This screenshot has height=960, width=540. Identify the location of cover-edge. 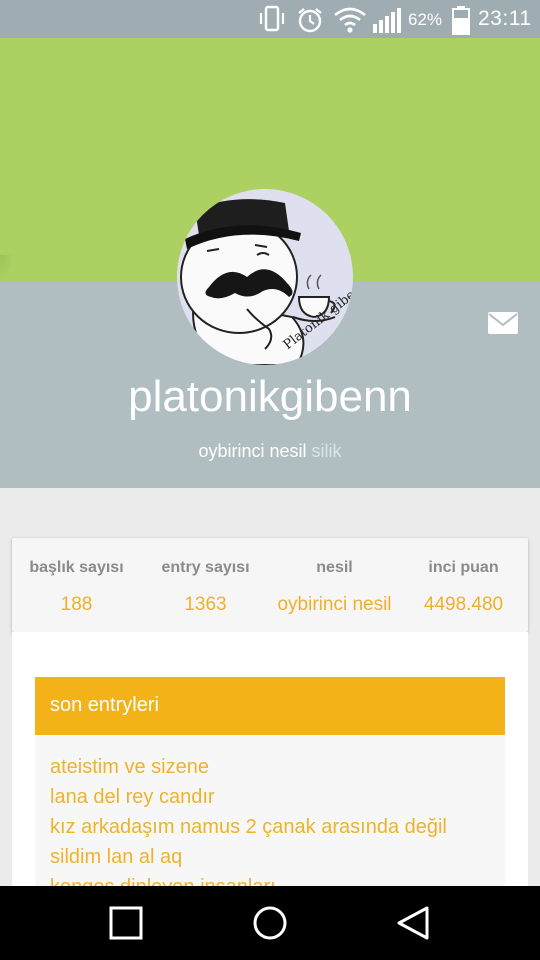
(7, 269).